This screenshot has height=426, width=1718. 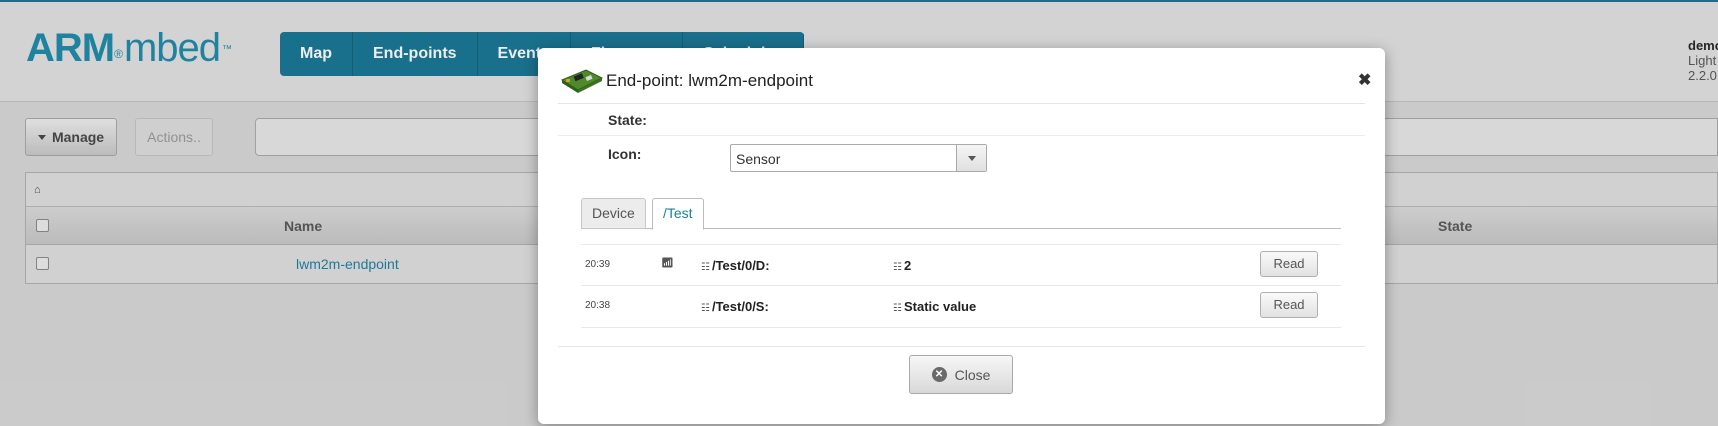 What do you see at coordinates (961, 346) in the screenshot?
I see `dialog-footer-divider` at bounding box center [961, 346].